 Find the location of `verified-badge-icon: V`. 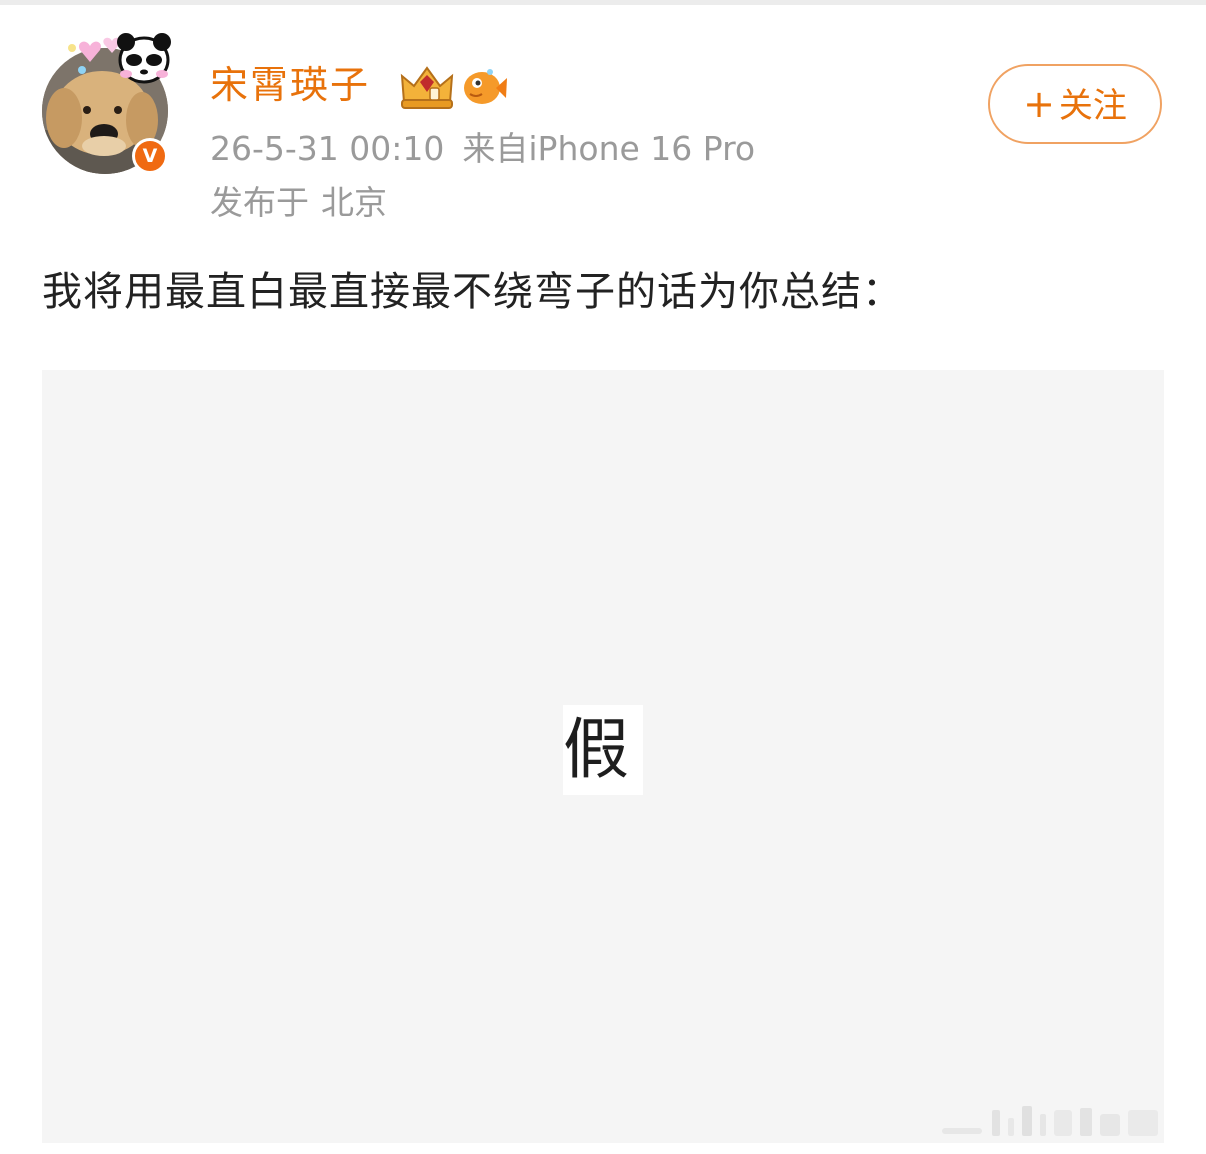

verified-badge-icon: V is located at coordinates (150, 156).